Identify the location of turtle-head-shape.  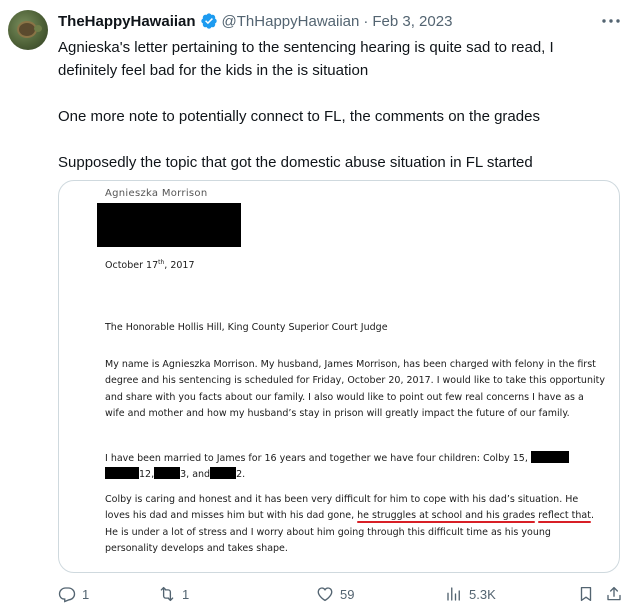
(38, 28).